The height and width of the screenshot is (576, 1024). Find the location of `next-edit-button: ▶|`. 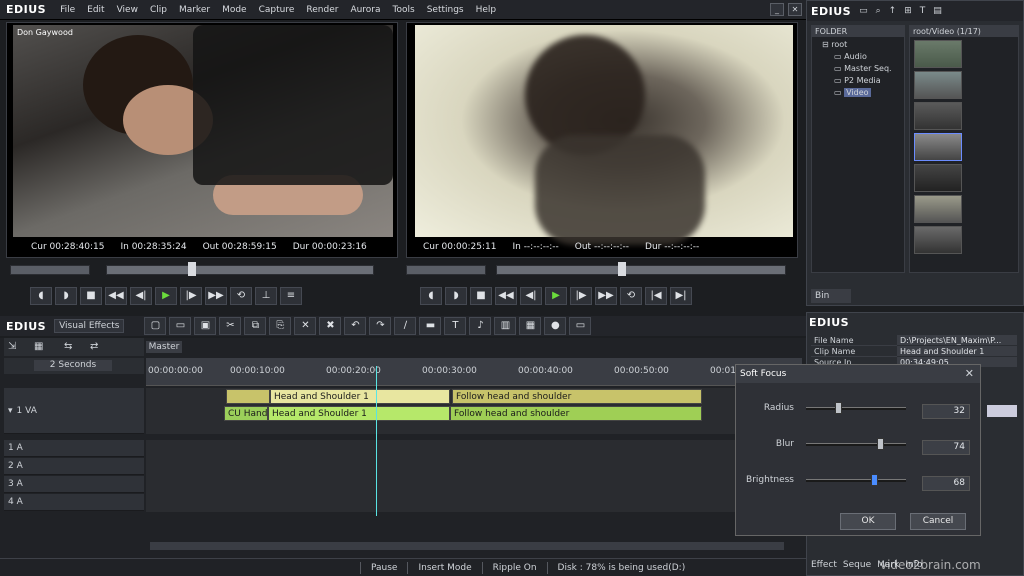

next-edit-button: ▶| is located at coordinates (681, 296).